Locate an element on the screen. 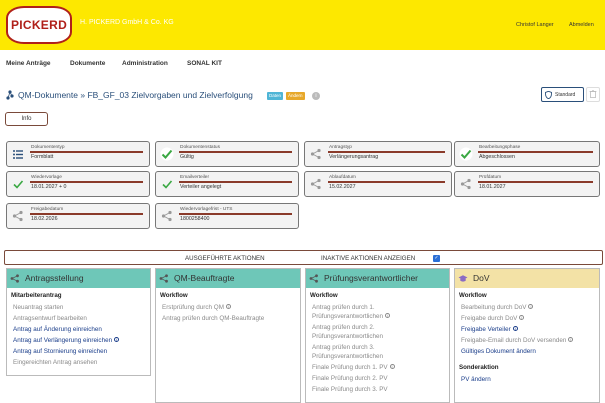  delete-button is located at coordinates (593, 94).